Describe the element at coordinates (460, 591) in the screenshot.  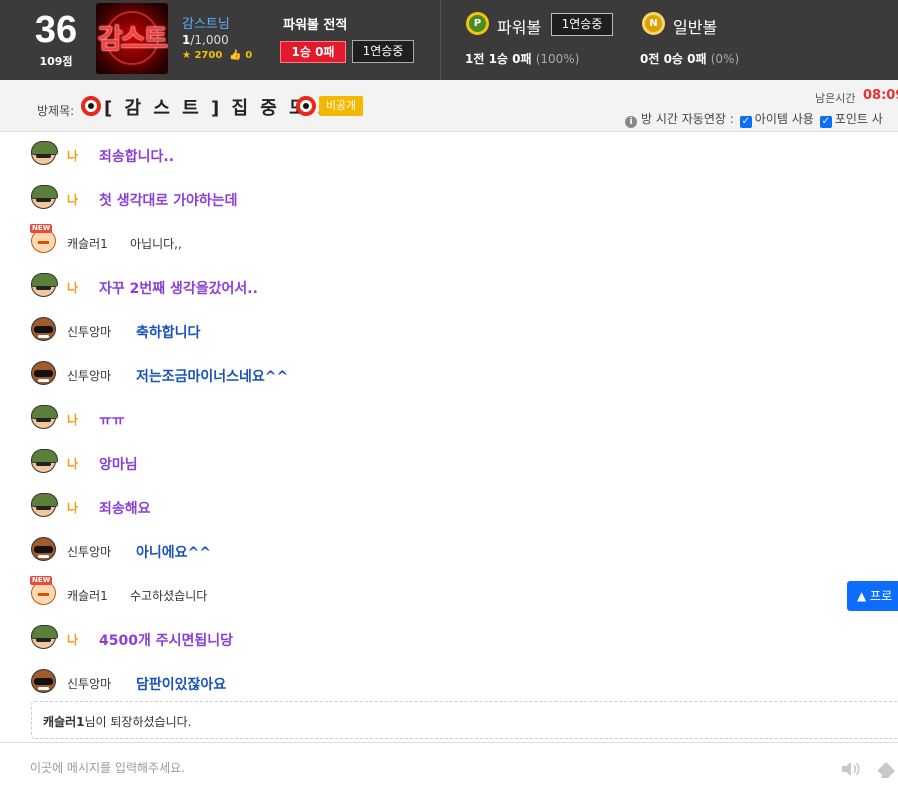
I see `chat-message: 캐슬러1 수고하셨습니다` at that location.